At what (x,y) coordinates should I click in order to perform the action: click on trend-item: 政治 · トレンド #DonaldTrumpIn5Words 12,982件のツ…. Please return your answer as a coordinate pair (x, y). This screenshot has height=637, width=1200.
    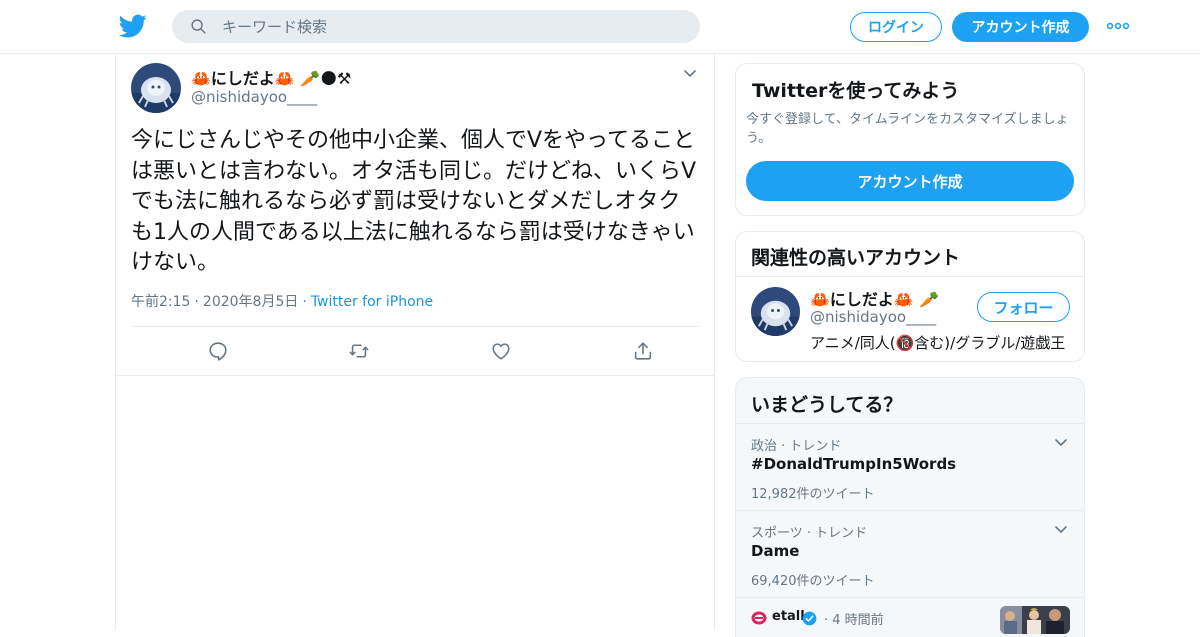
    Looking at the image, I should click on (910, 466).